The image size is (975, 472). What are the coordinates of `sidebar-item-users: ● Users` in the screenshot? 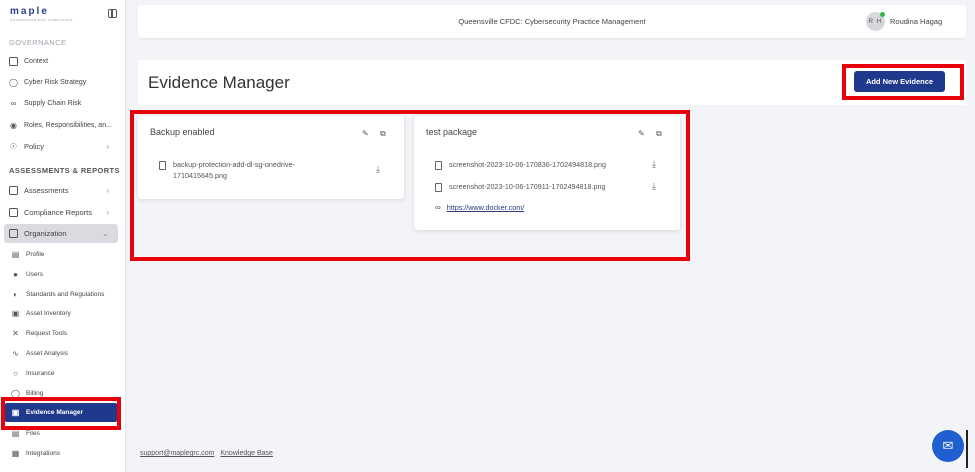 It's located at (61, 274).